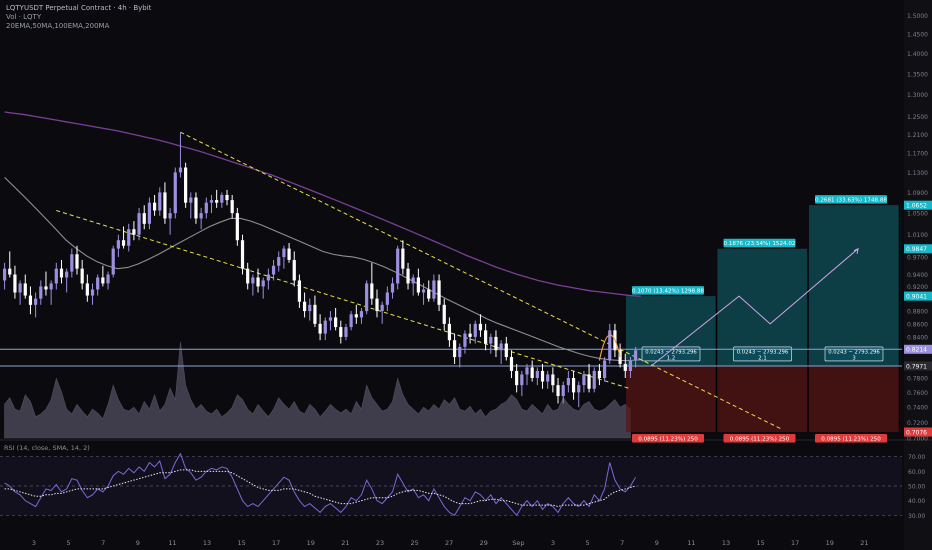 This screenshot has width=932, height=550. What do you see at coordinates (917, 439) in the screenshot?
I see `price-axis-tick-label: 0.7000` at bounding box center [917, 439].